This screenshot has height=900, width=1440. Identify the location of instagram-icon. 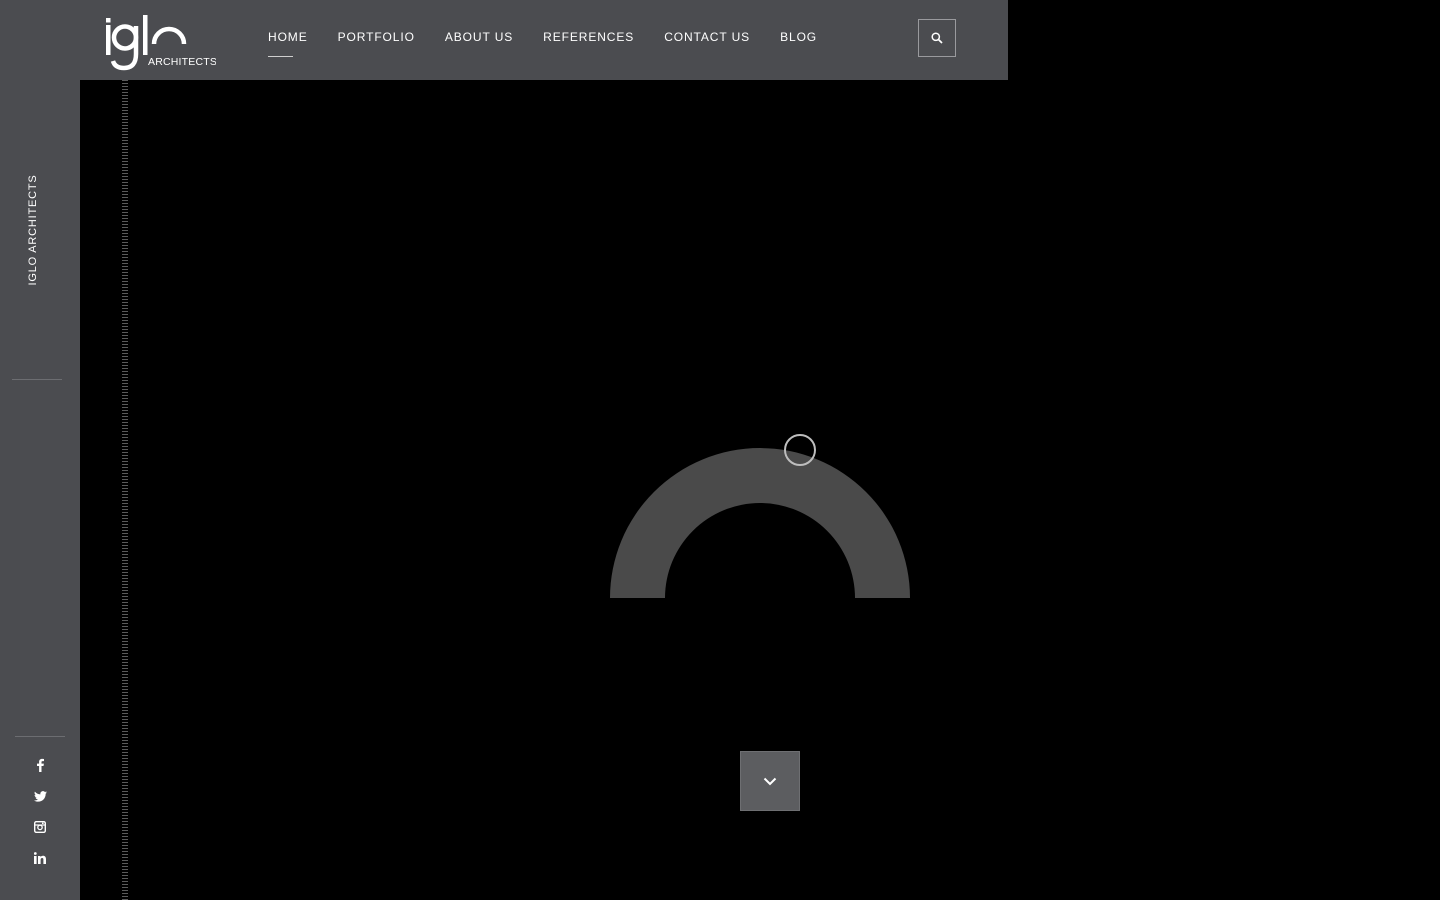
(40, 827).